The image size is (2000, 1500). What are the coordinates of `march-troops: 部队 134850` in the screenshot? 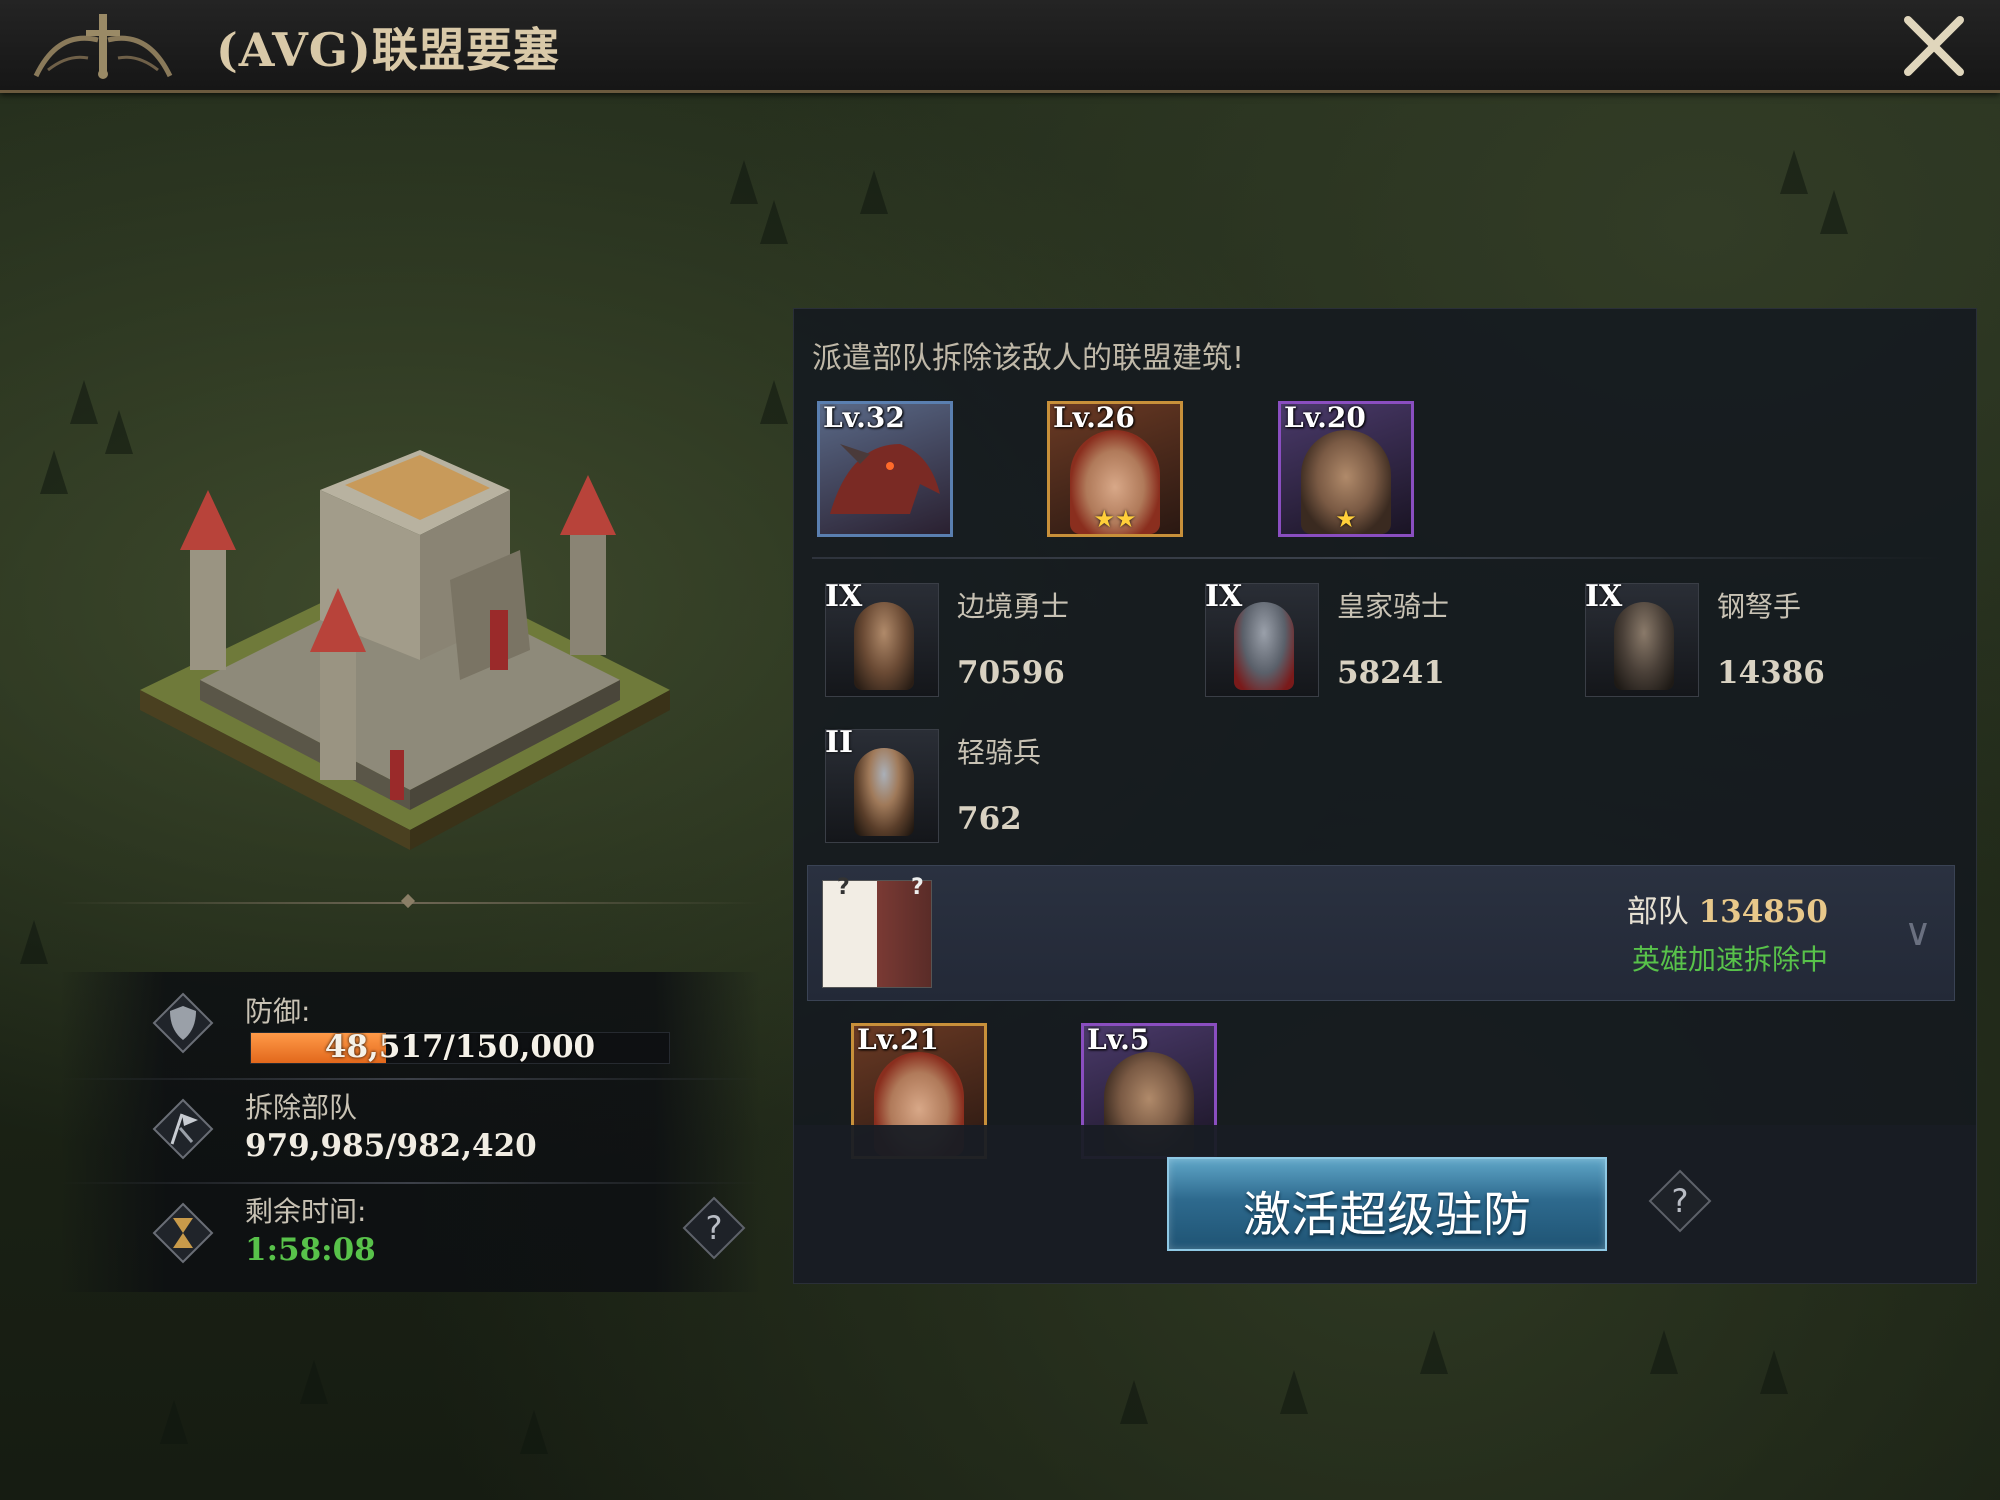 It's located at (1668, 908).